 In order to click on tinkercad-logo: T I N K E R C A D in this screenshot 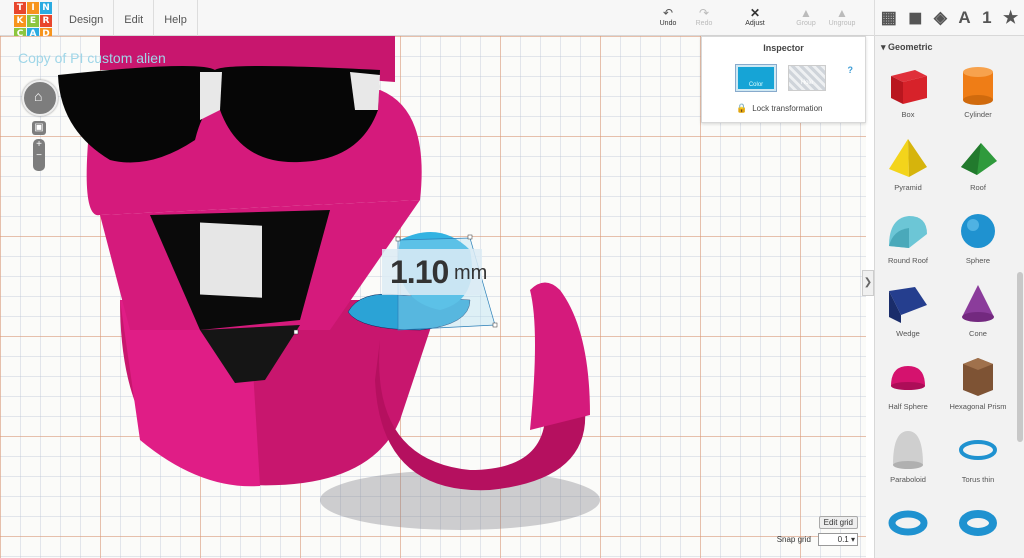, I will do `click(34, 21)`.